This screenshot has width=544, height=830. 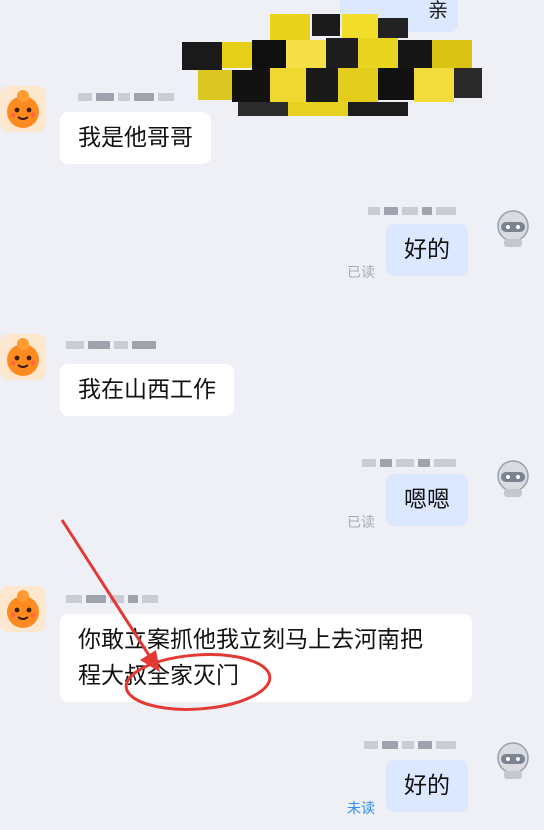 I want to click on message-text: 我在山西工作, so click(x=147, y=390).